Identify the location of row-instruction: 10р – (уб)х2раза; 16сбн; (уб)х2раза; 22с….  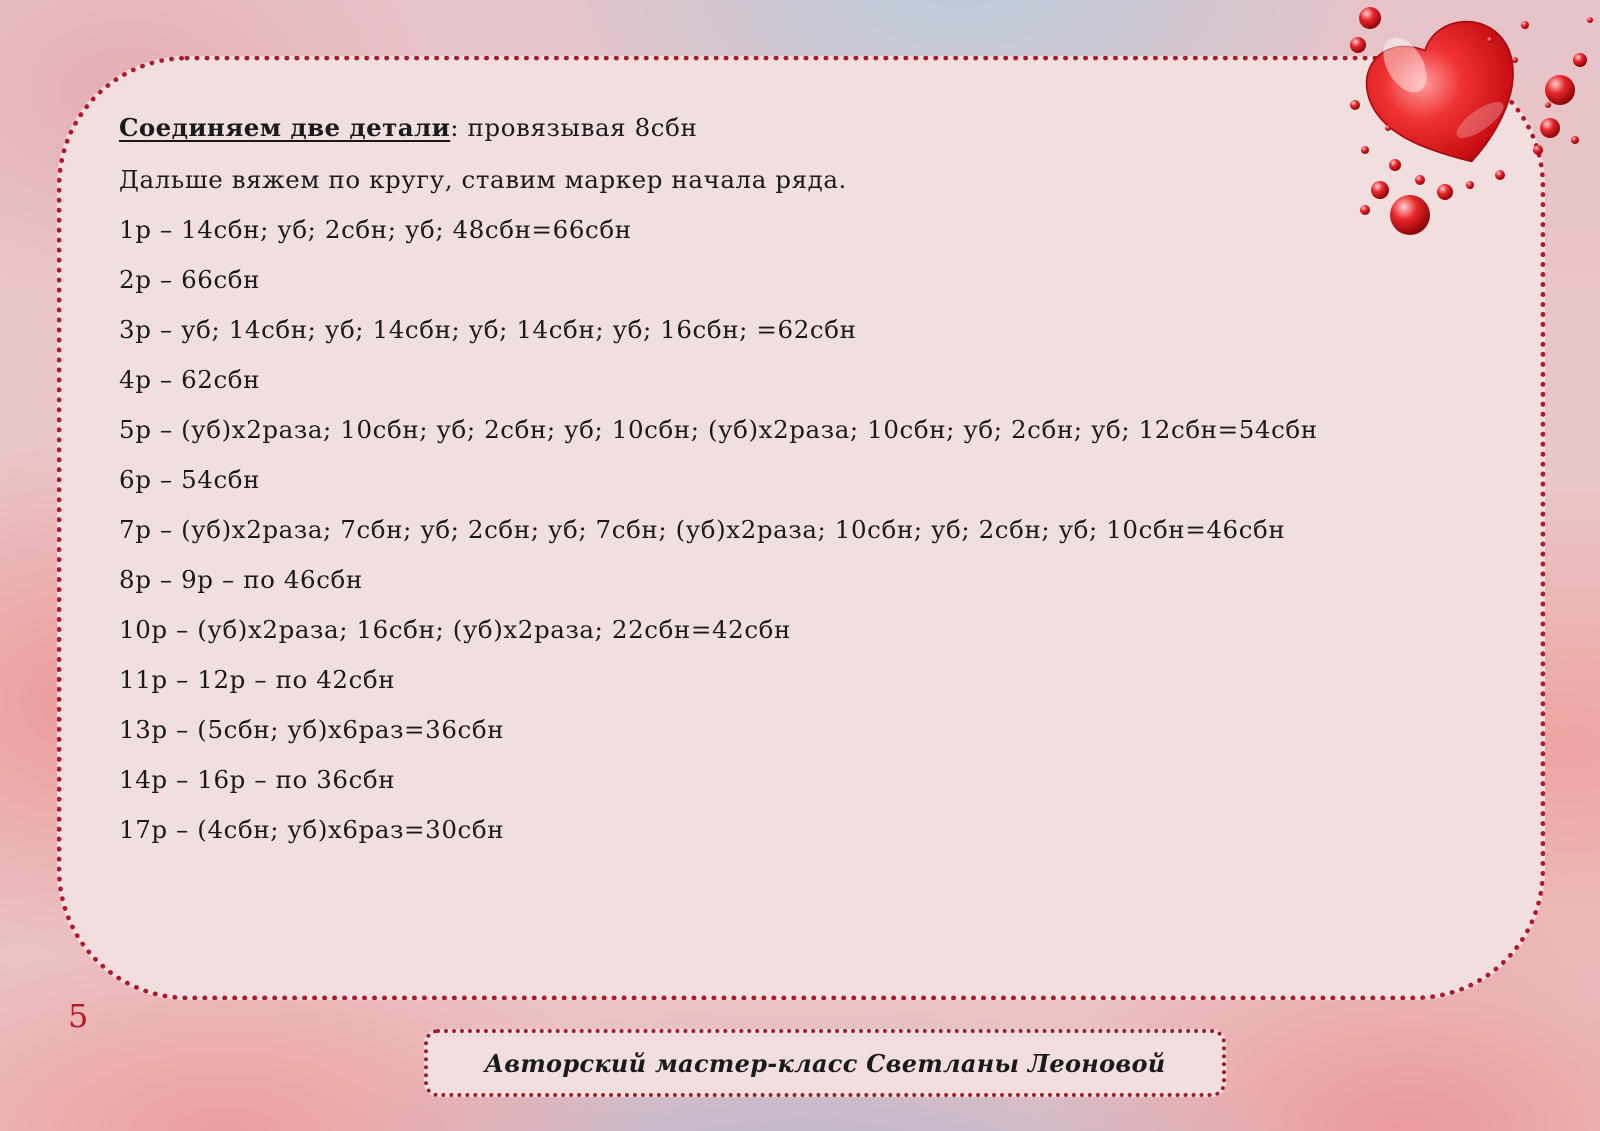
(455, 629).